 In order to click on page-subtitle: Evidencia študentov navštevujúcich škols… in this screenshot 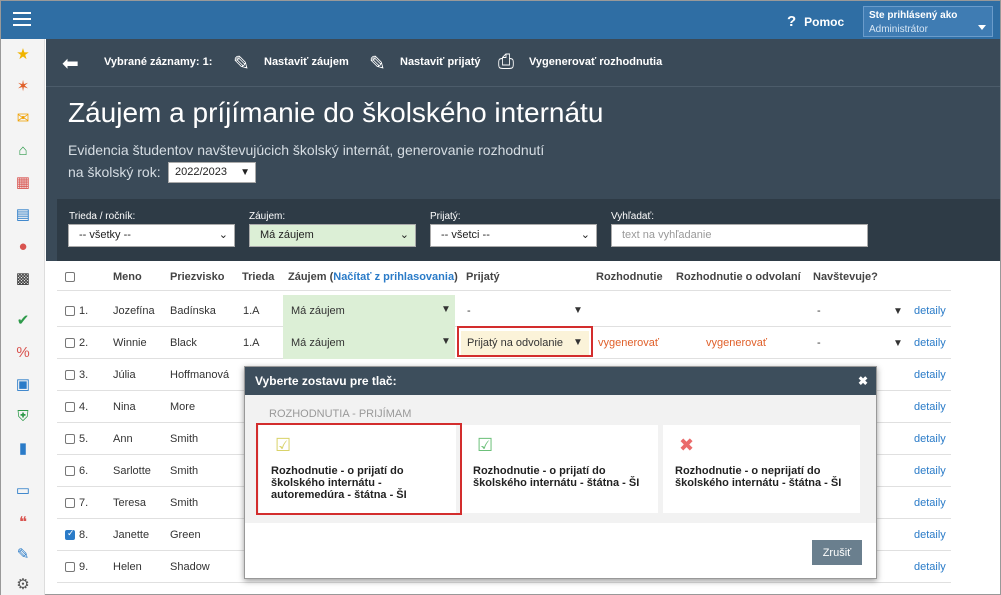, I will do `click(306, 150)`.